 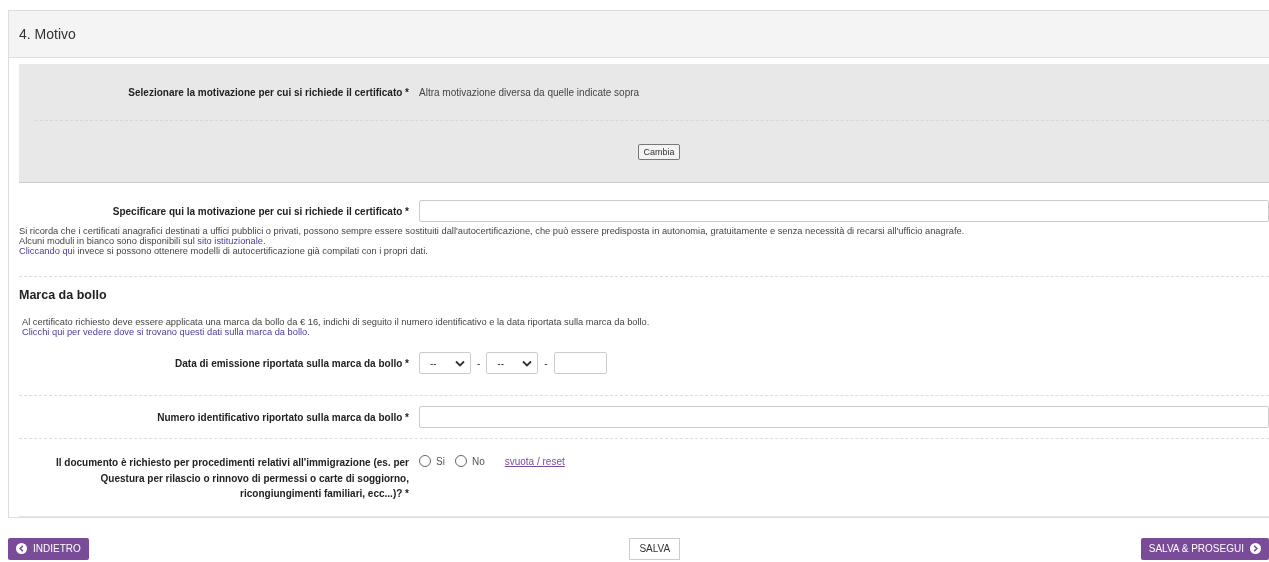 I want to click on save-button: SALVA, so click(x=655, y=548).